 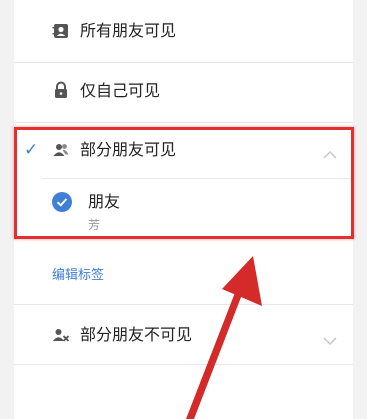 I want to click on option-only-self: 仅自己可见, so click(x=183, y=92).